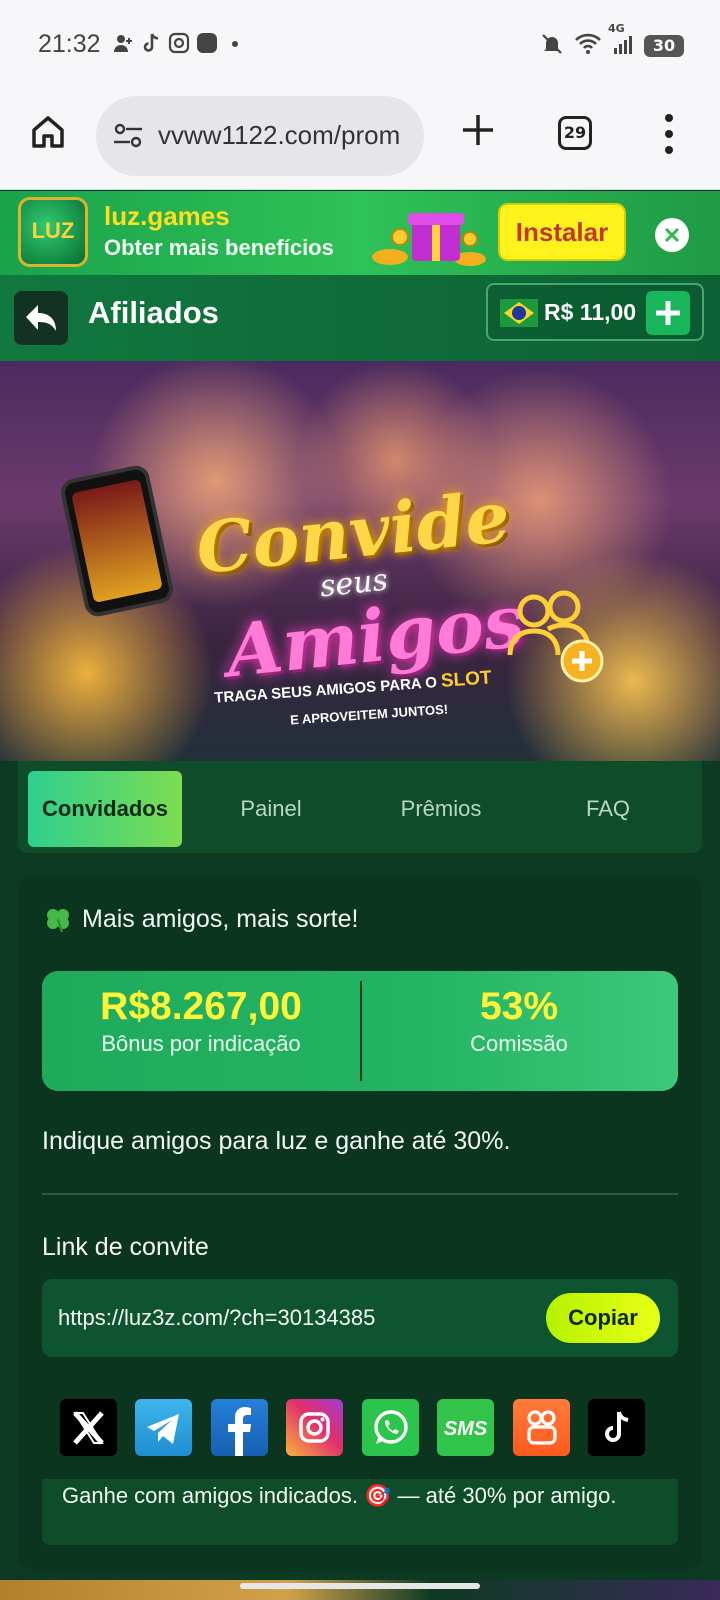 This screenshot has width=720, height=1600. What do you see at coordinates (360, 46) in the screenshot?
I see `status-bar: 21:32 4G 30` at bounding box center [360, 46].